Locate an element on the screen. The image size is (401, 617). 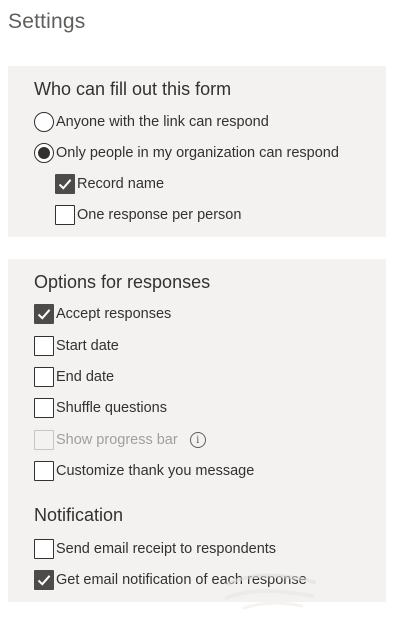
checkbox-label: Shuffle questions is located at coordinates (111, 408).